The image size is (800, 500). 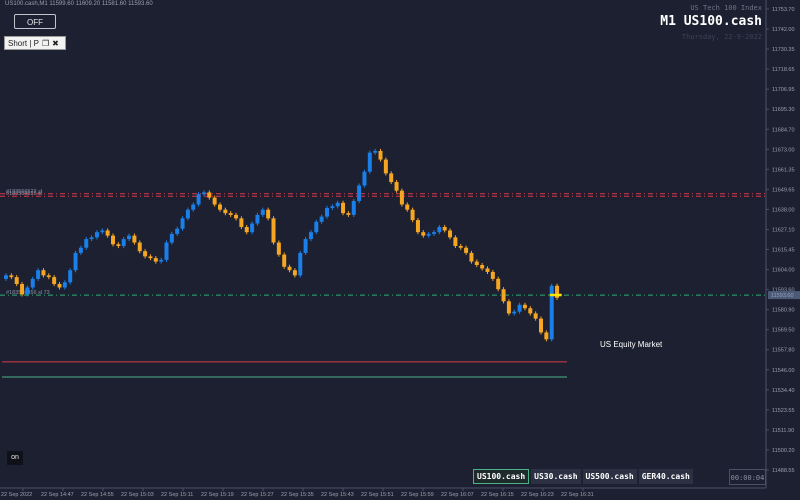 I want to click on price-tick-label: 11627.10, so click(x=783, y=230).